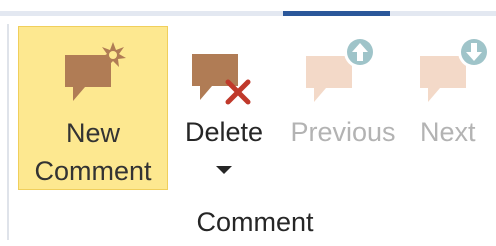 The width and height of the screenshot is (496, 246). I want to click on tab-strip-line, so click(248, 13).